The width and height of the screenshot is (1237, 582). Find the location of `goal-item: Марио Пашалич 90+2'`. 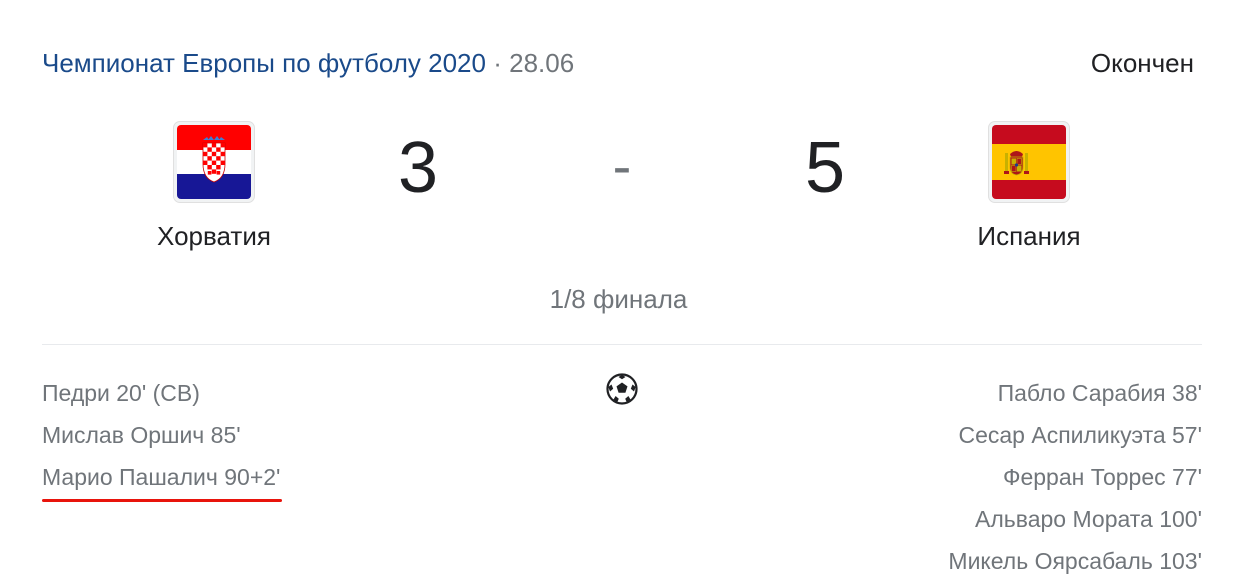

goal-item: Марио Пашалич 90+2' is located at coordinates (161, 477).